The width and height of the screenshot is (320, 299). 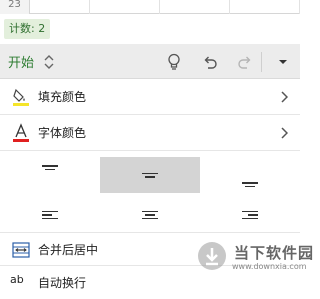 I want to click on watermark: 当下软件园 www.downxia.com, so click(x=254, y=258).